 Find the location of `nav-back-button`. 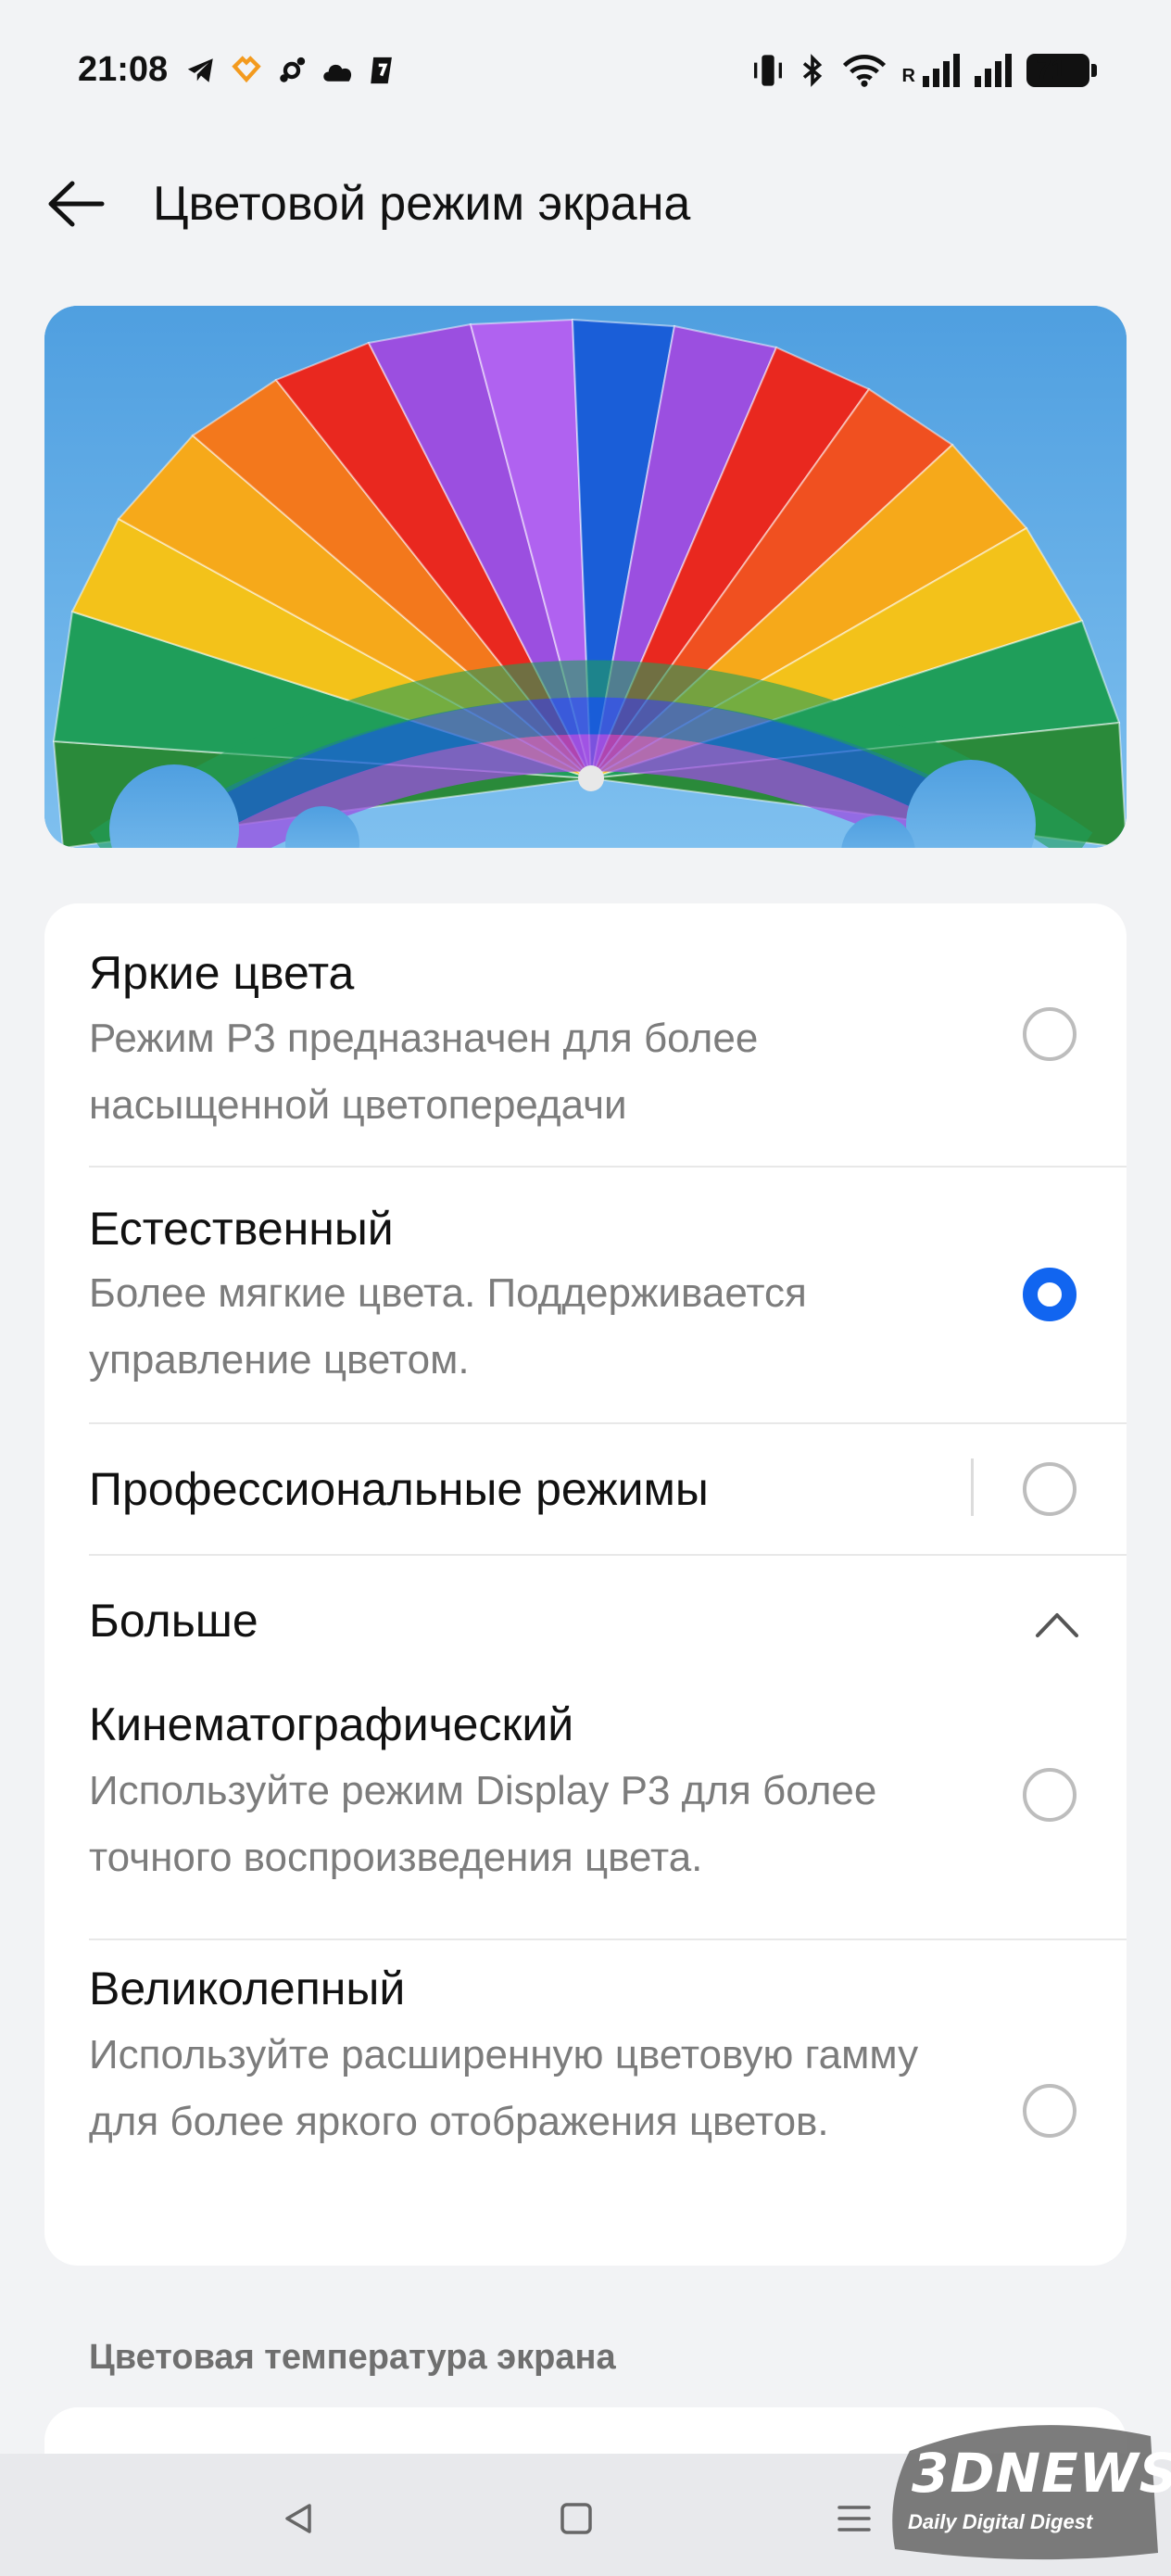

nav-back-button is located at coordinates (299, 2519).